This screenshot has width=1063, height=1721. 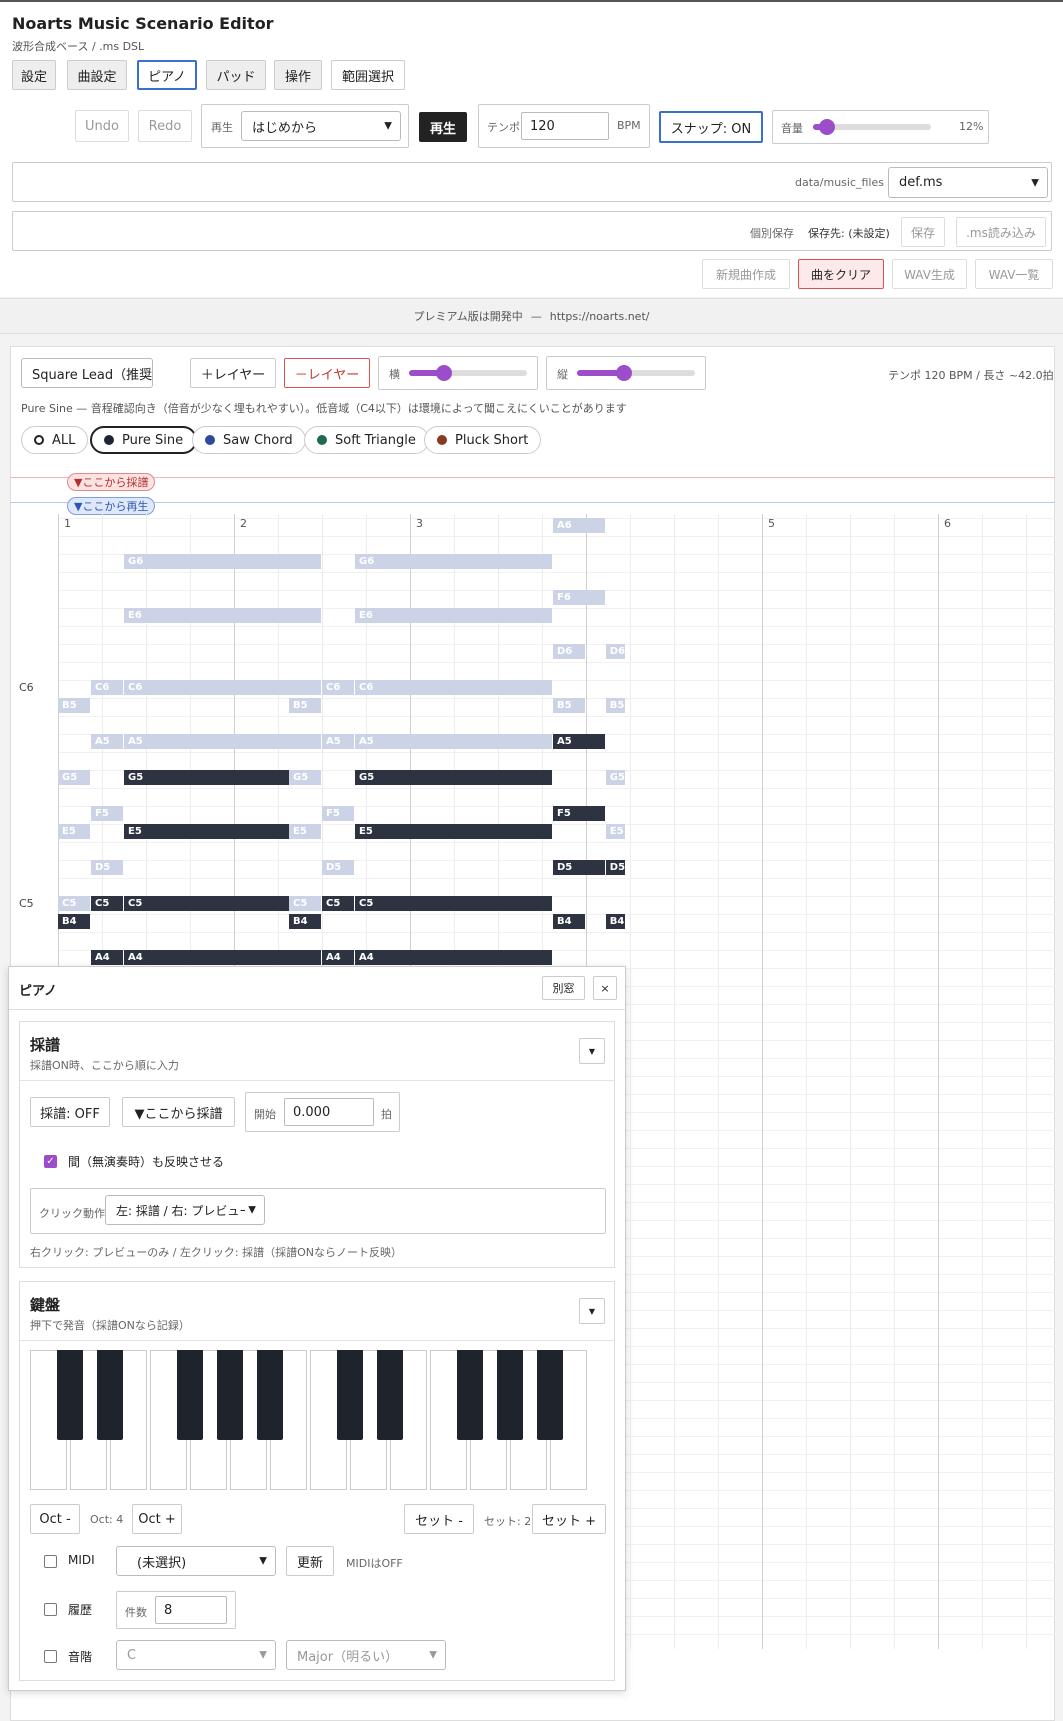 I want to click on tab-settings: 設定, so click(x=34, y=75).